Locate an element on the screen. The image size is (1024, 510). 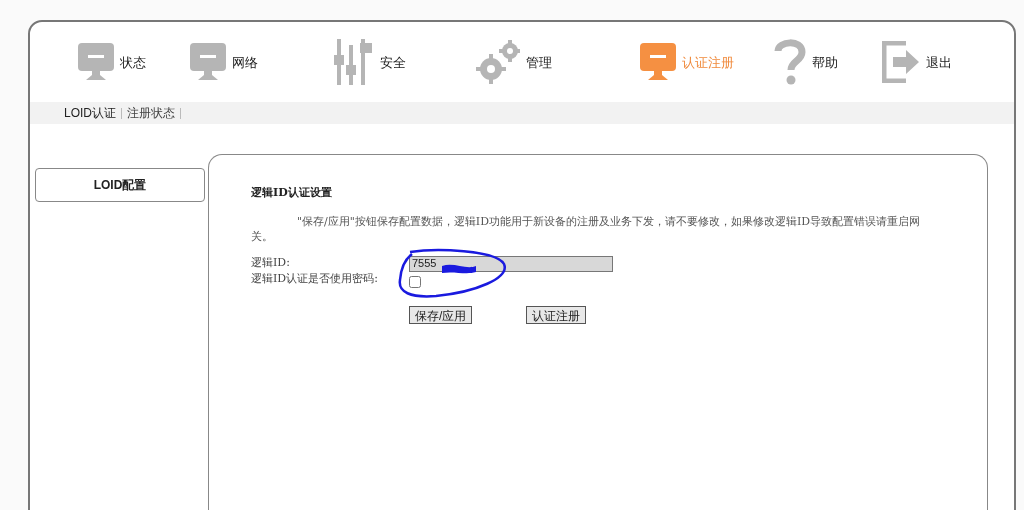
field-label: 逻辑ID: is located at coordinates (271, 263).